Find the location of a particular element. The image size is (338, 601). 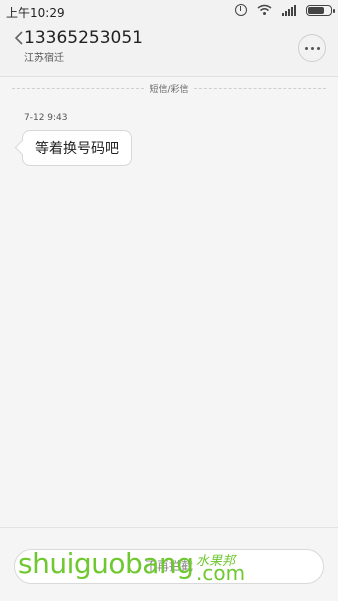

wifi-icon is located at coordinates (264, 10).